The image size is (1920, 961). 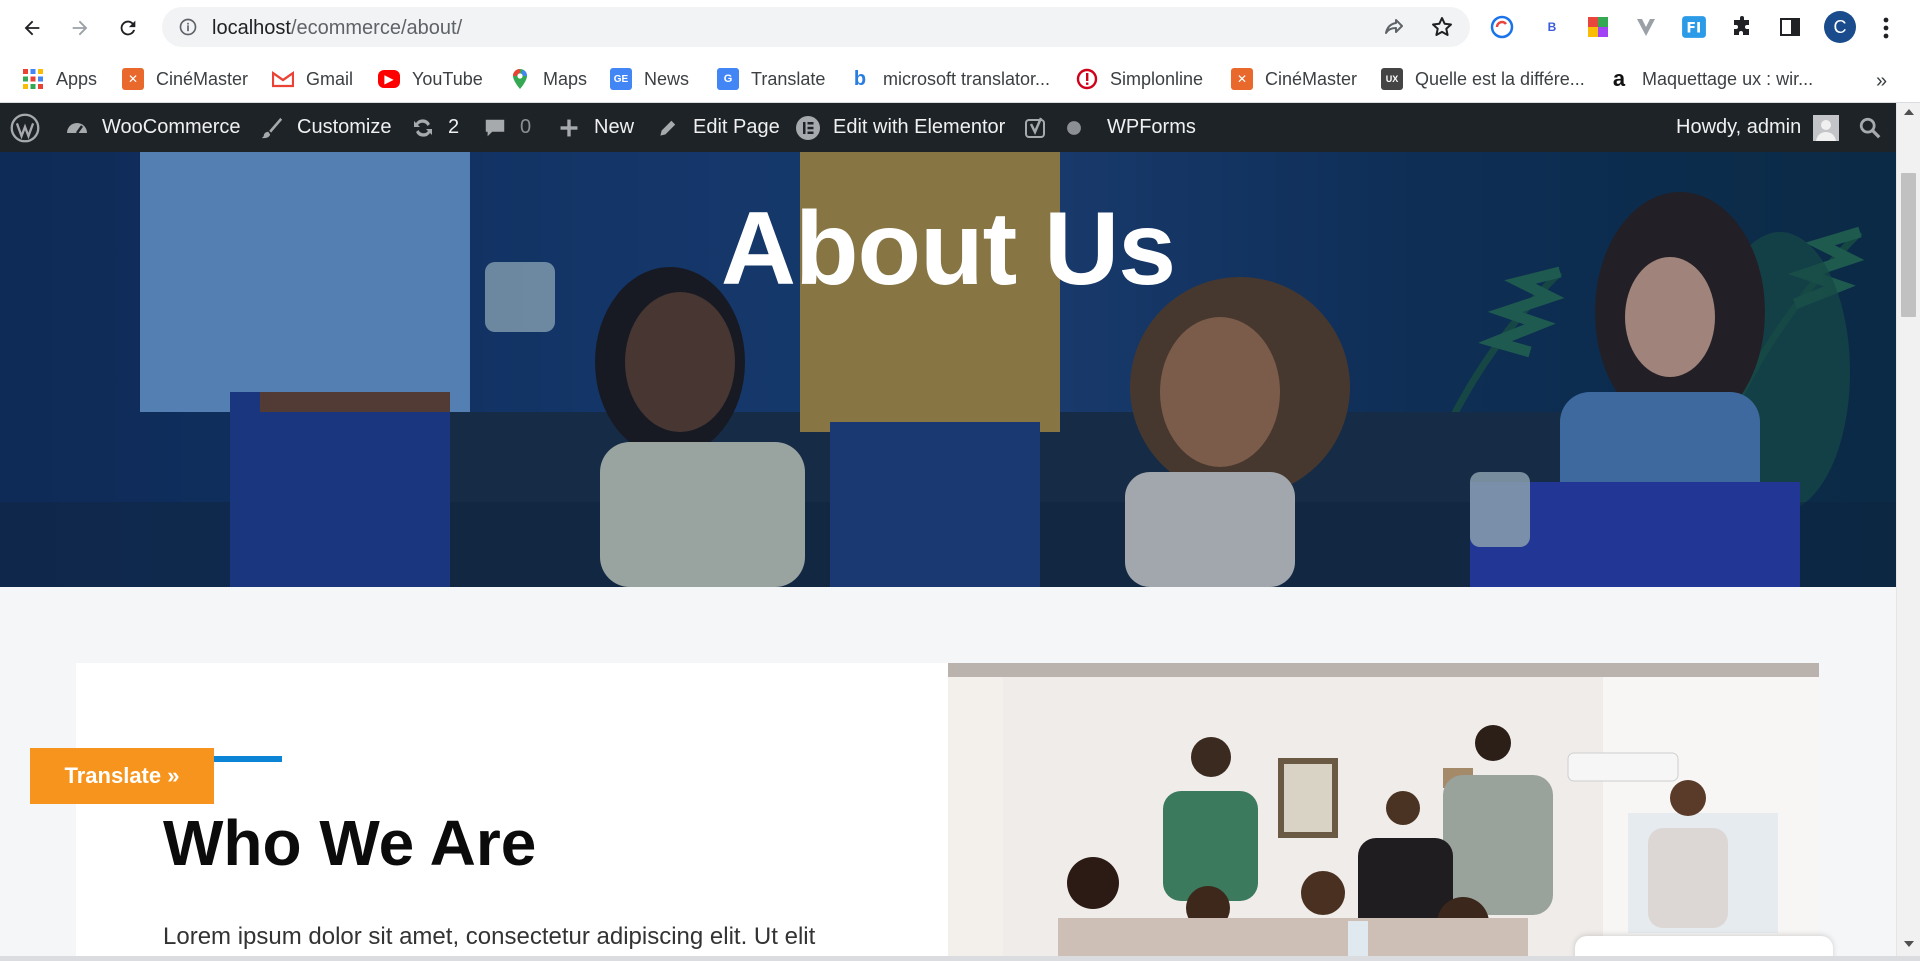 What do you see at coordinates (251, 28) in the screenshot?
I see `url-host: localhost` at bounding box center [251, 28].